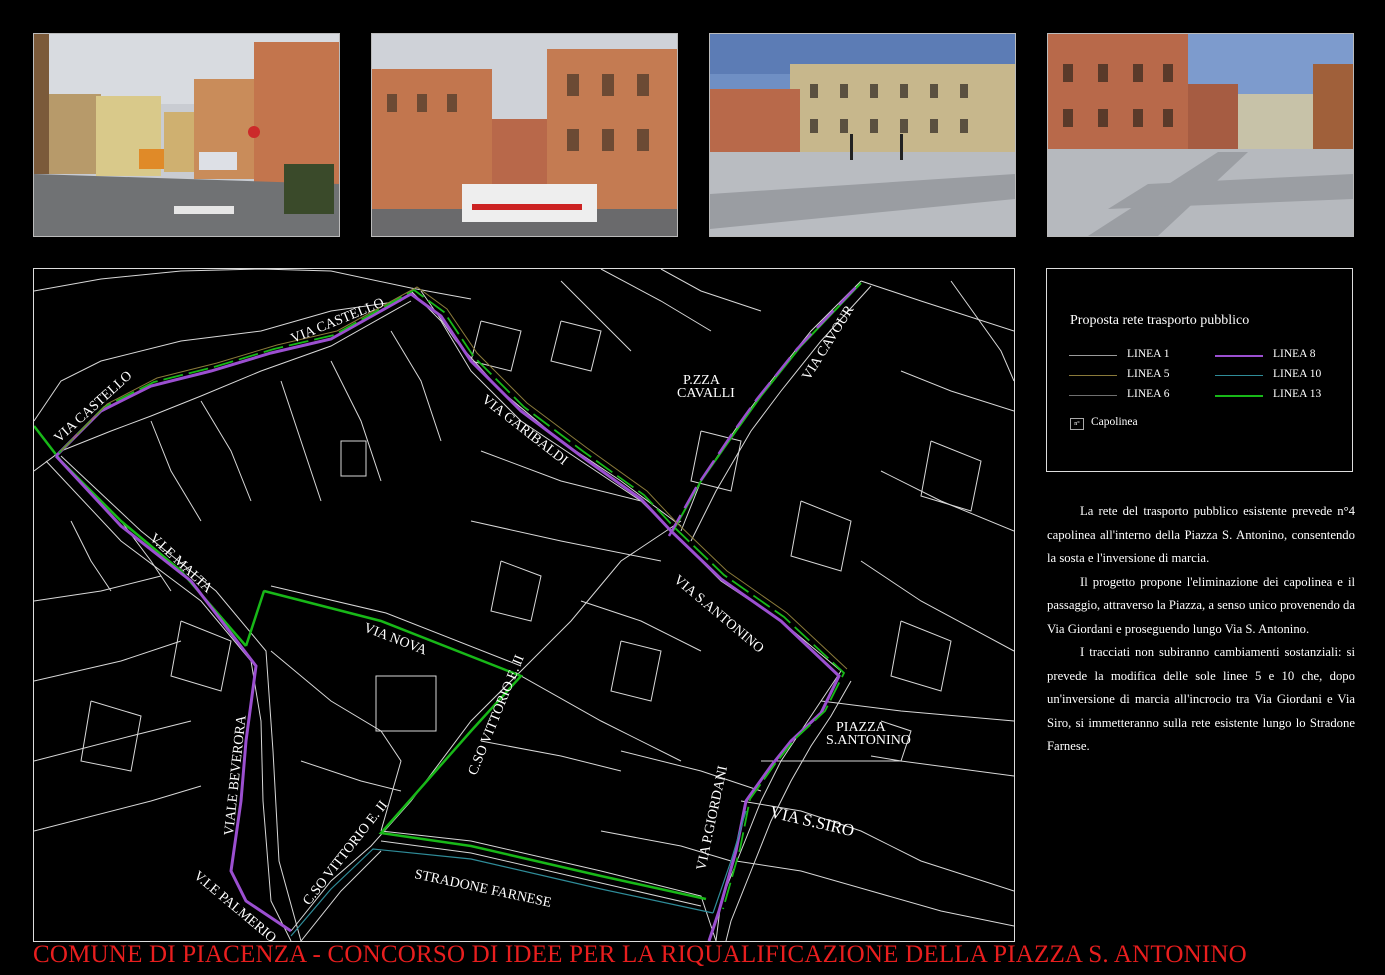  What do you see at coordinates (1294, 354) in the screenshot?
I see `legend-label-linea-8: LINEA 8` at bounding box center [1294, 354].